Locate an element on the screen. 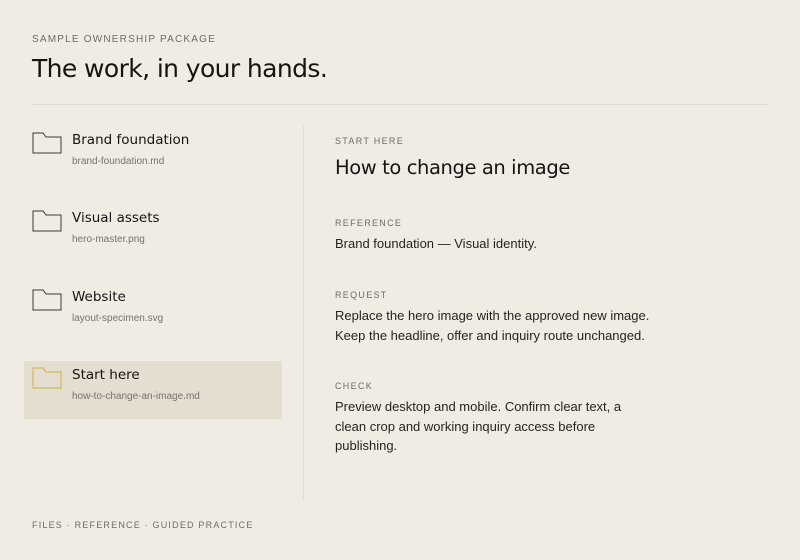 Image resolution: width=800 pixels, height=560 pixels. section-body-reference: Brand foundation — Visual identity. is located at coordinates (507, 244).